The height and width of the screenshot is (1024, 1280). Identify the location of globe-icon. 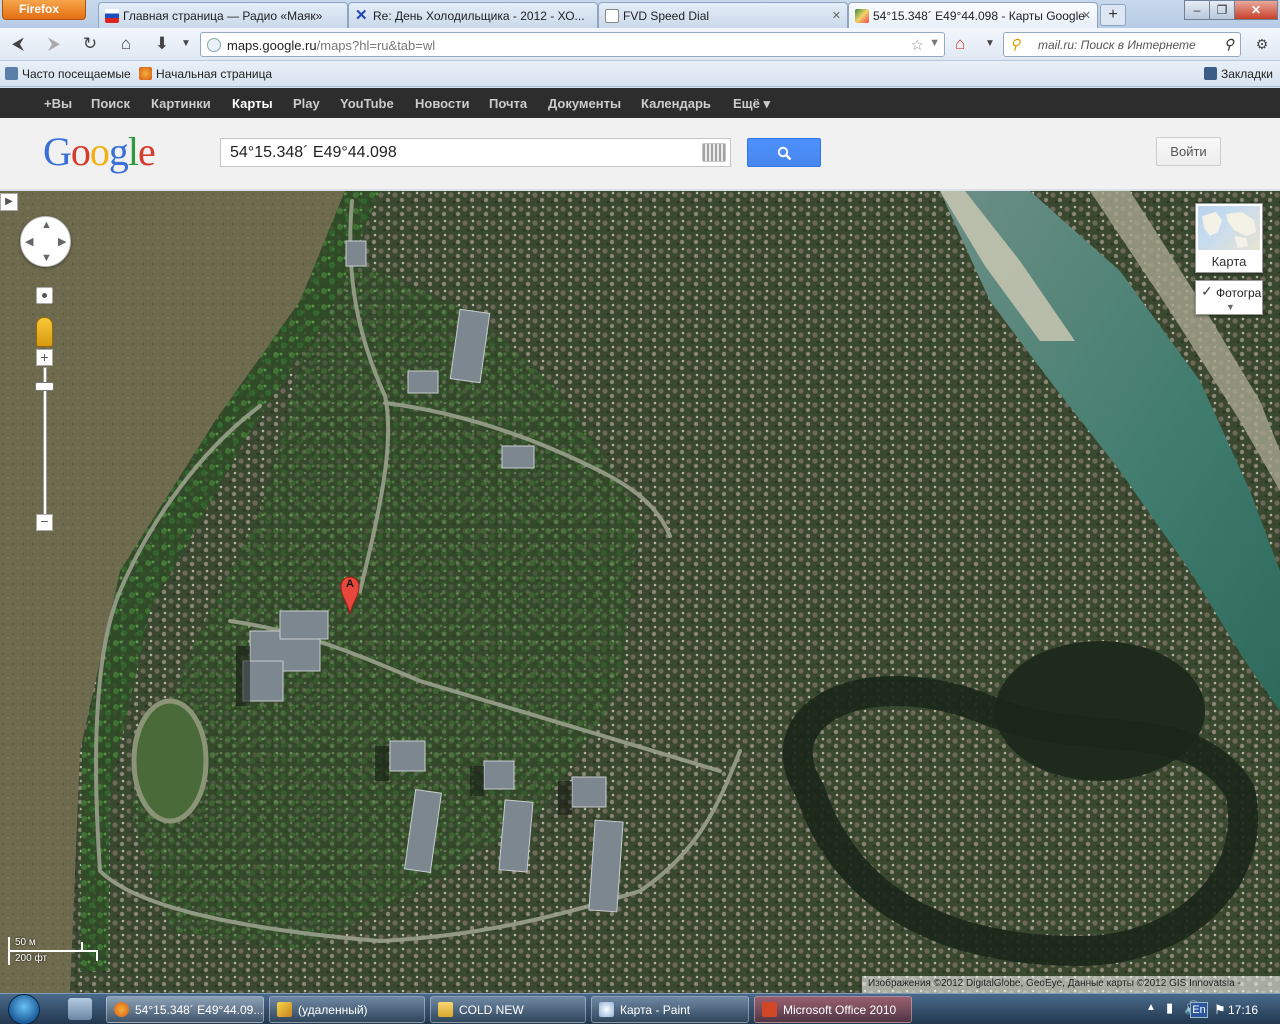
(214, 45).